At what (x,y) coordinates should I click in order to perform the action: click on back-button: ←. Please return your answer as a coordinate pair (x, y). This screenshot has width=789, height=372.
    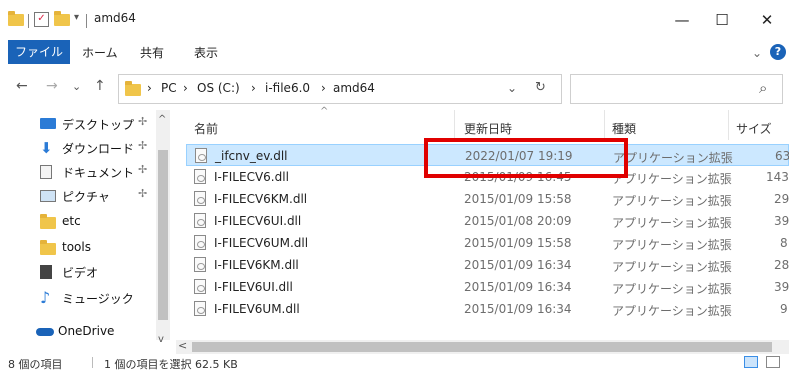
    Looking at the image, I should click on (22, 86).